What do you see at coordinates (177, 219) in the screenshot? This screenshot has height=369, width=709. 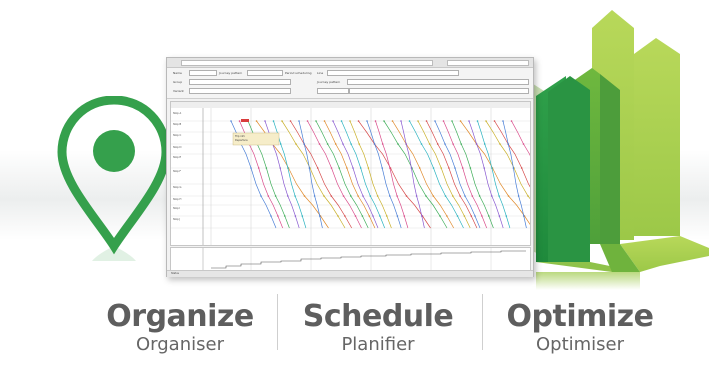 I see `stop-label: Stop J` at bounding box center [177, 219].